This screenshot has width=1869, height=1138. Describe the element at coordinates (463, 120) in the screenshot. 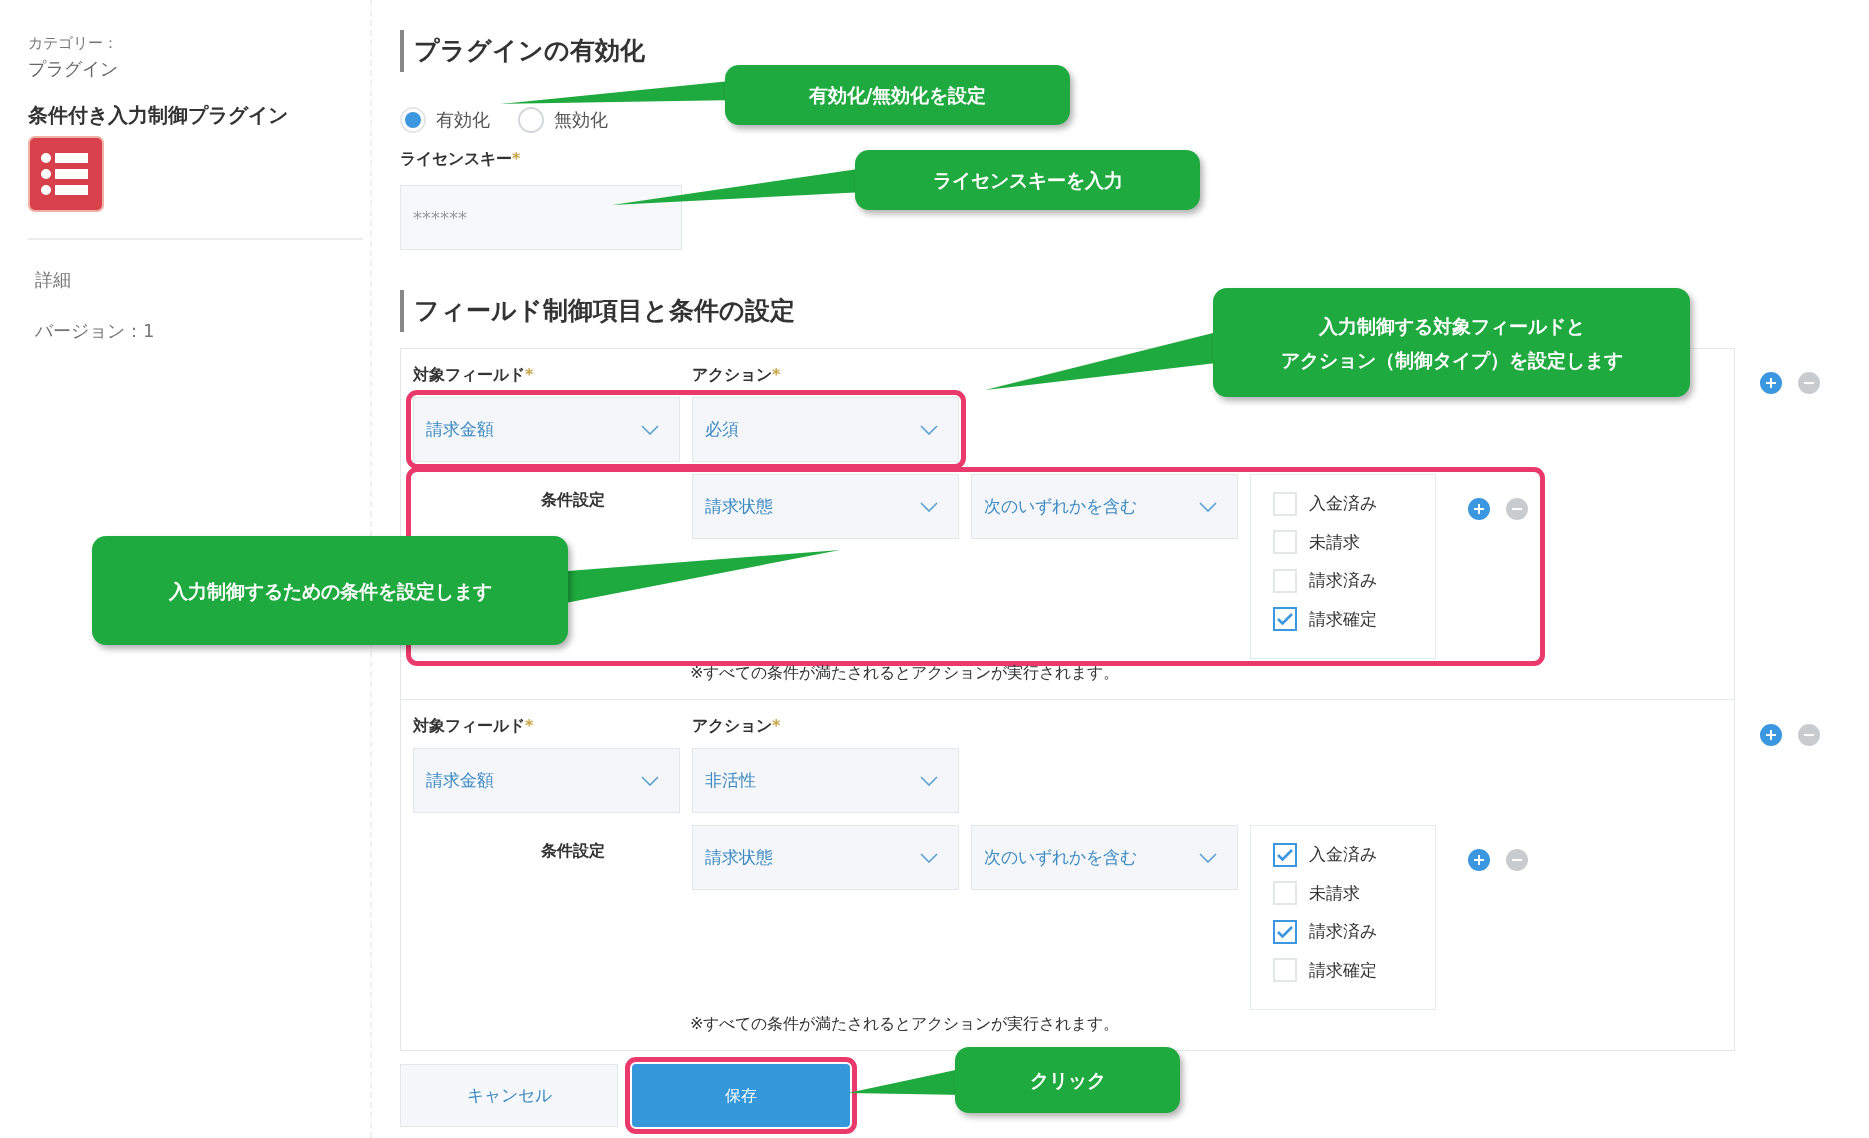

I see `radio-label: 有効化` at that location.